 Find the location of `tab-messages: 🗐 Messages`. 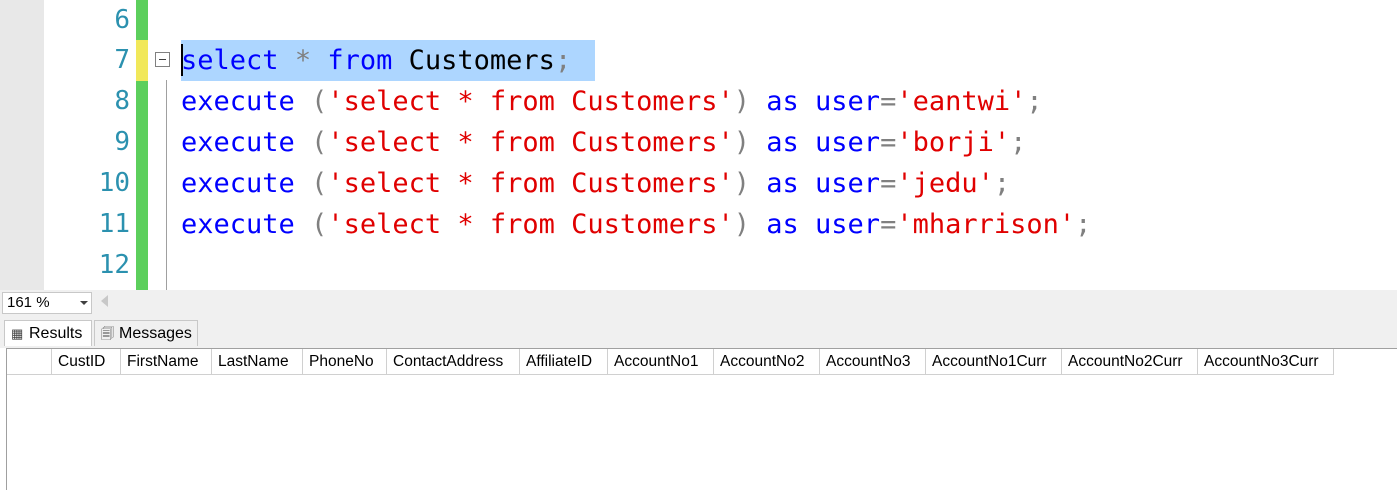

tab-messages: 🗐 Messages is located at coordinates (146, 333).